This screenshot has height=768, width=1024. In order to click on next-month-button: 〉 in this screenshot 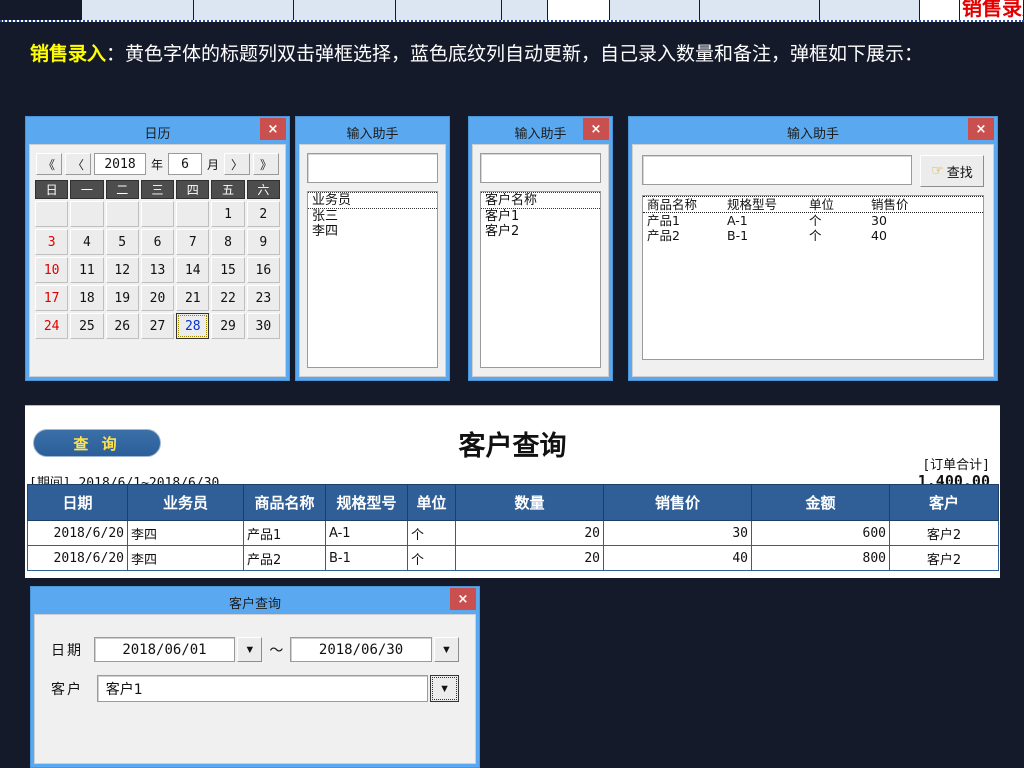, I will do `click(237, 164)`.